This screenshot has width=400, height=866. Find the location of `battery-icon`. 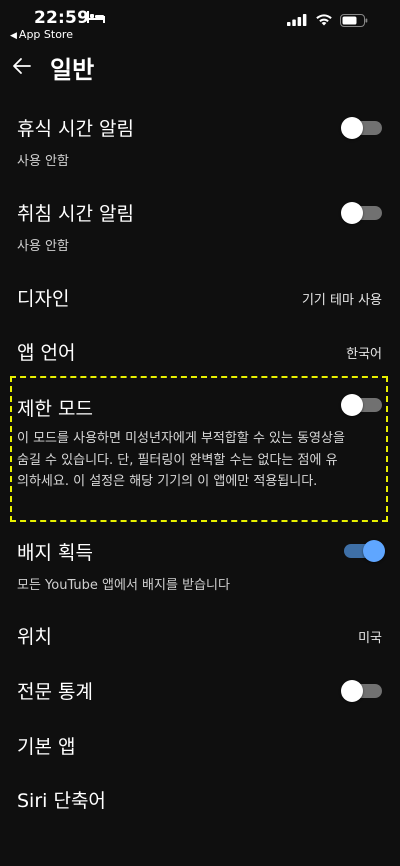

battery-icon is located at coordinates (354, 20).